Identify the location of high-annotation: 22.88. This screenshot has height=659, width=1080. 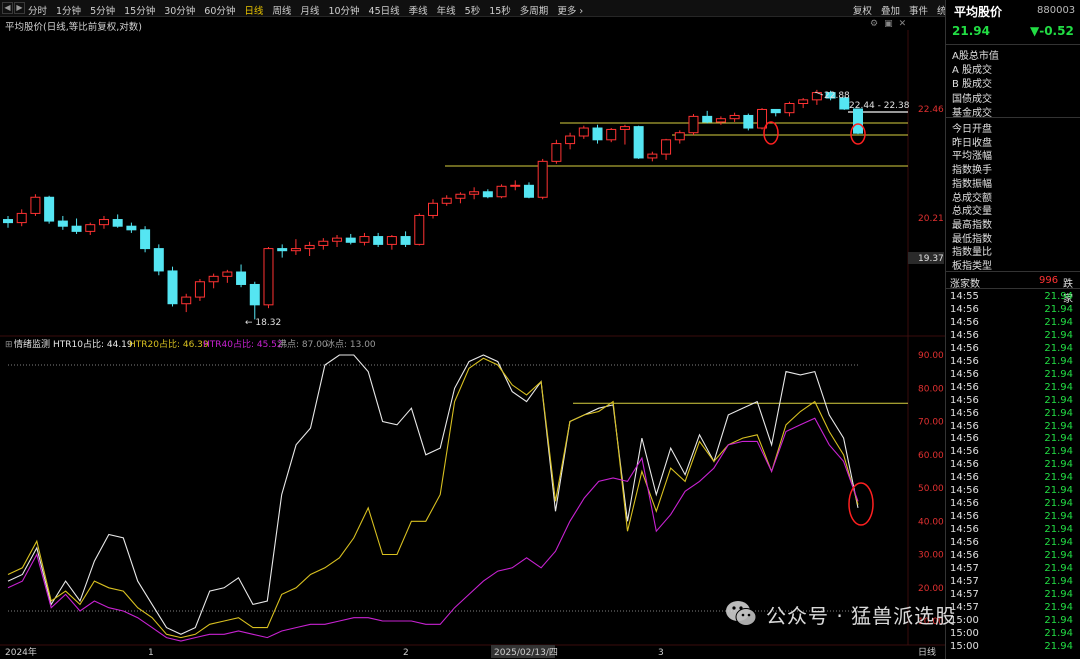
(837, 96).